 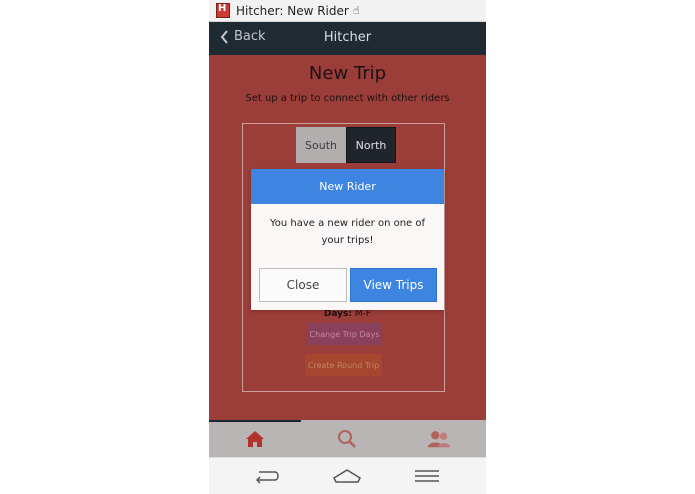 What do you see at coordinates (356, 10) in the screenshot?
I see `hand-pointer-icon: ☝` at bounding box center [356, 10].